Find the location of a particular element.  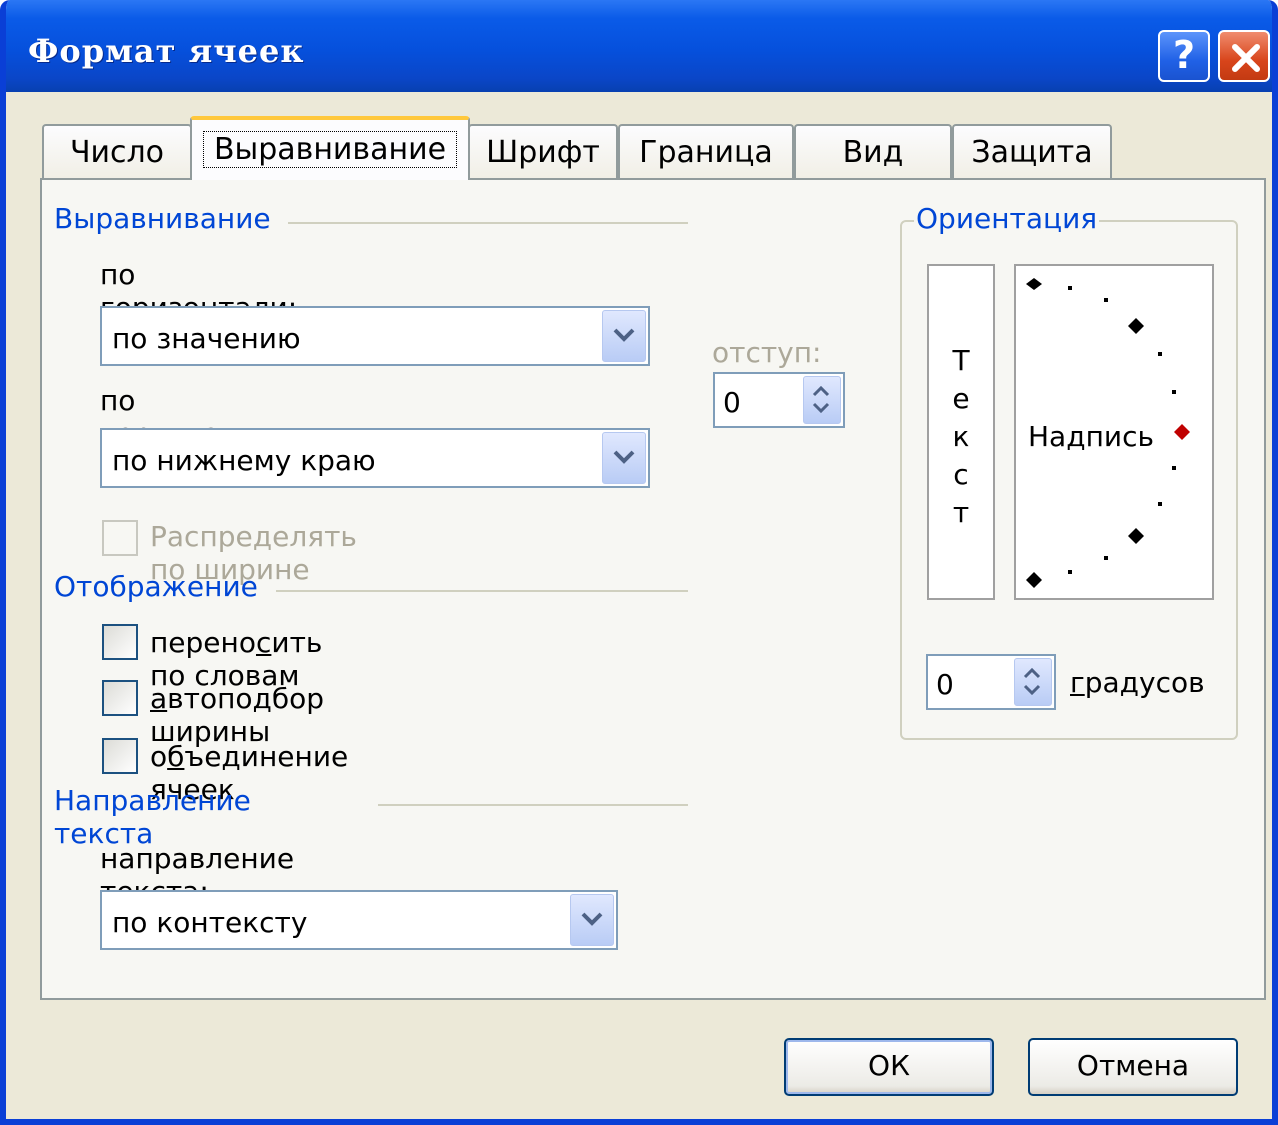

horizontal-align-select: по значению is located at coordinates (375, 336).